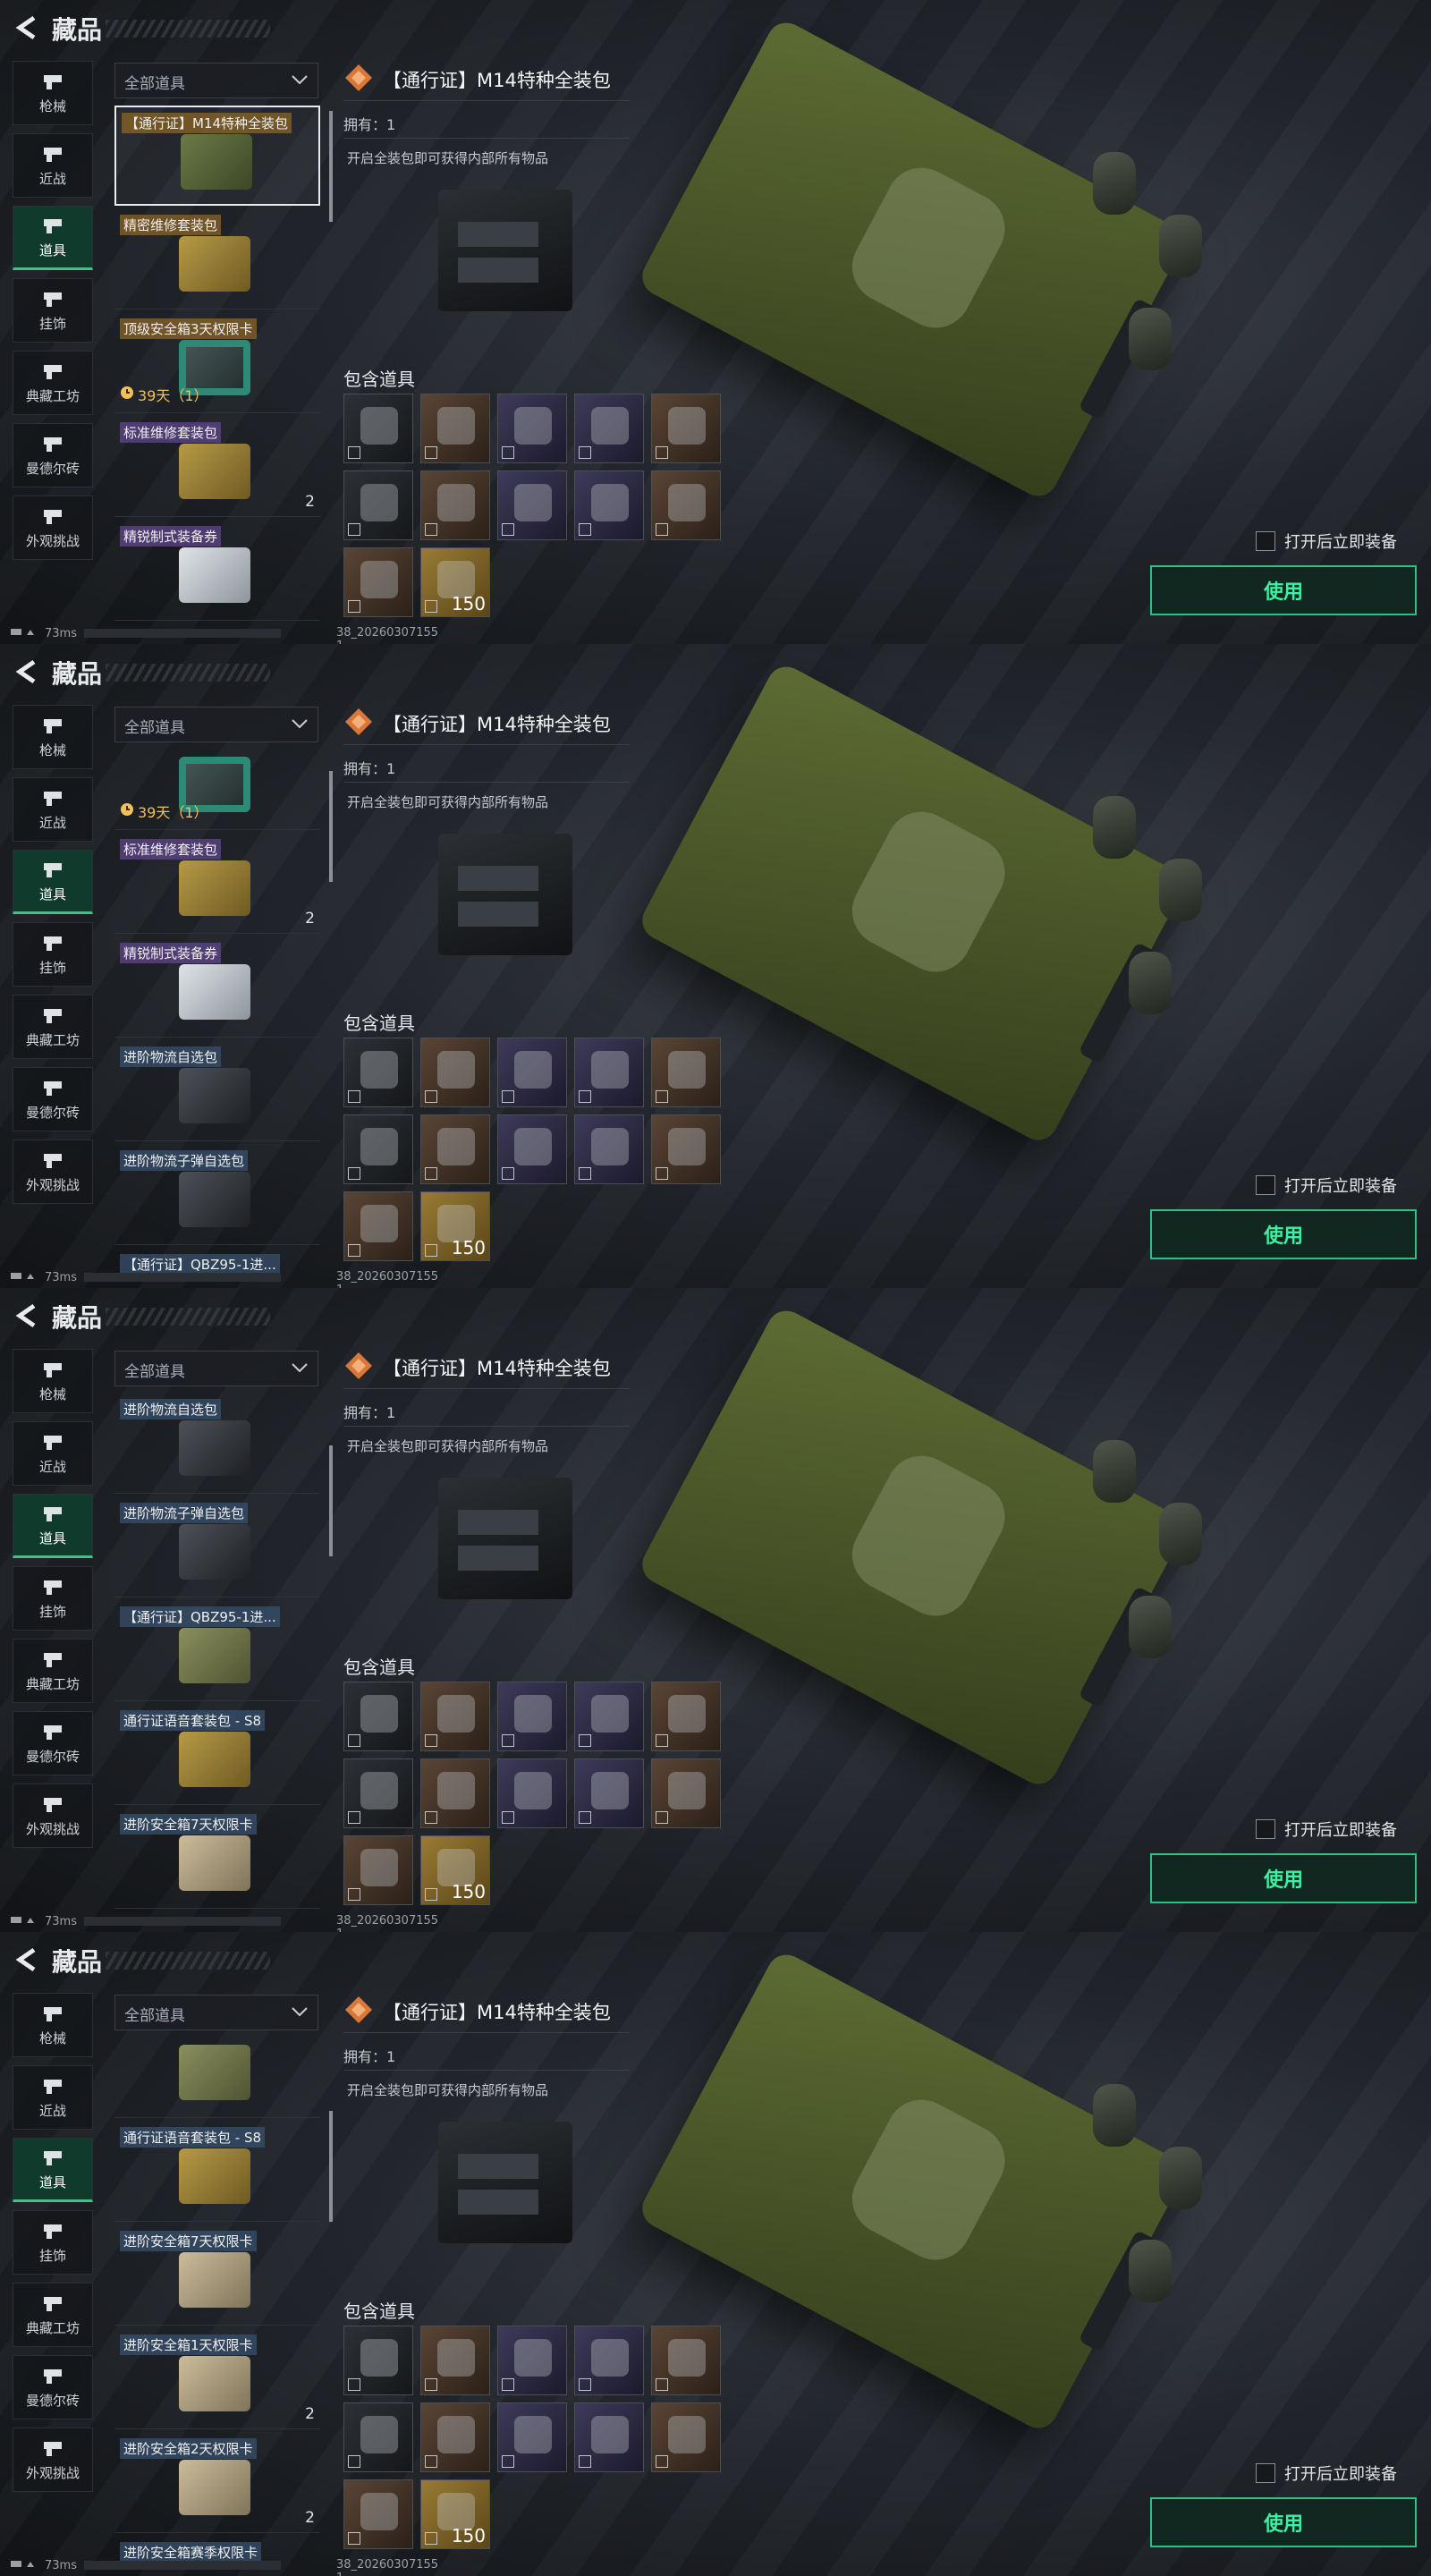  Describe the element at coordinates (217, 156) in the screenshot. I see `list-item: 【通行证】M14特种全装包` at that location.